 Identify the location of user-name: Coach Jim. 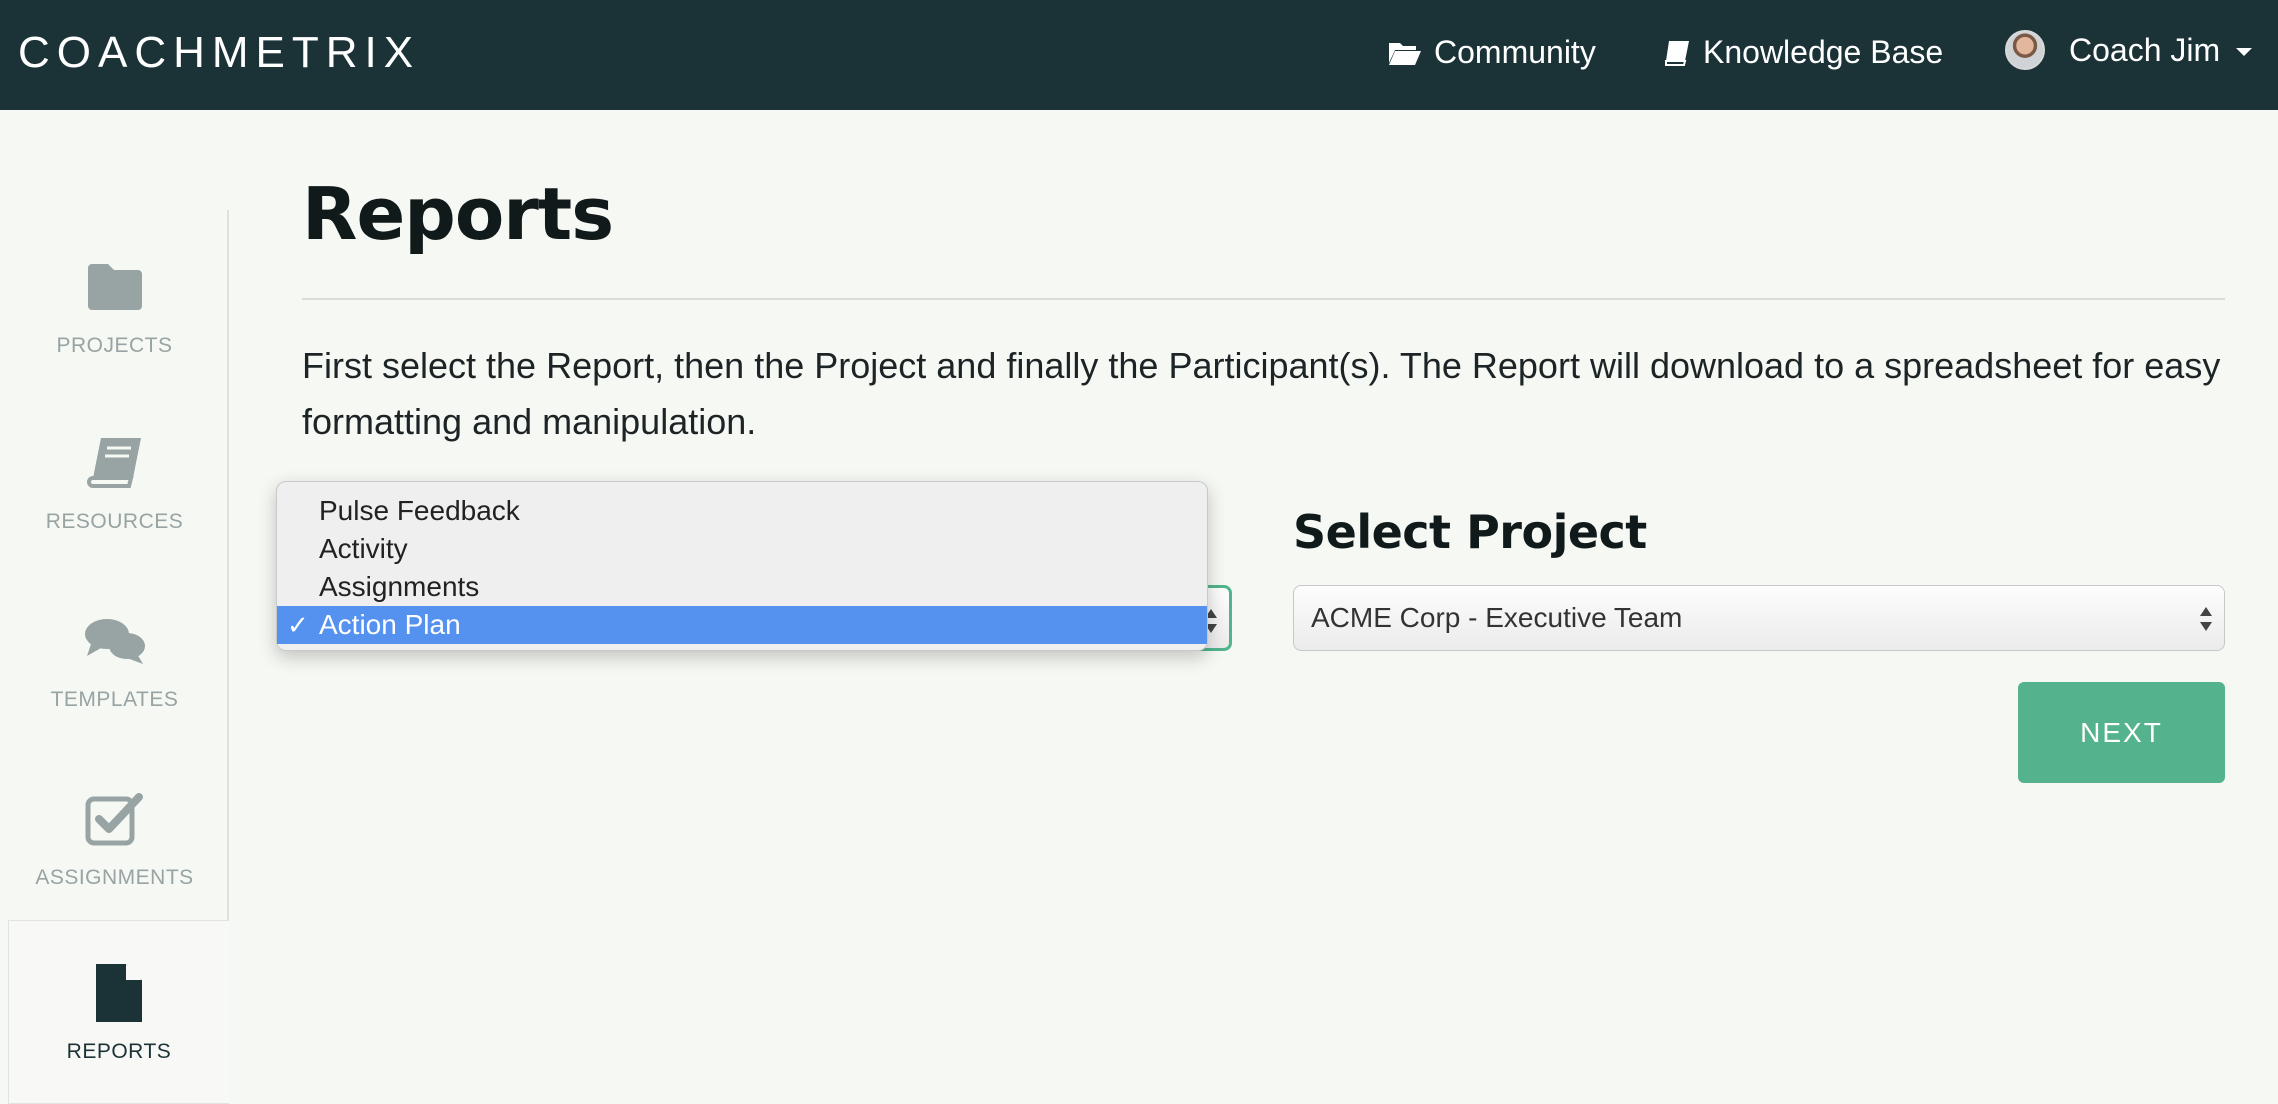
(2145, 49).